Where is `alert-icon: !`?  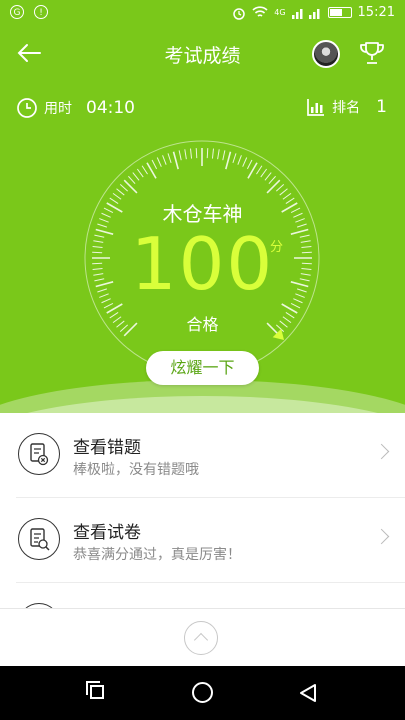
alert-icon: ! is located at coordinates (41, 12).